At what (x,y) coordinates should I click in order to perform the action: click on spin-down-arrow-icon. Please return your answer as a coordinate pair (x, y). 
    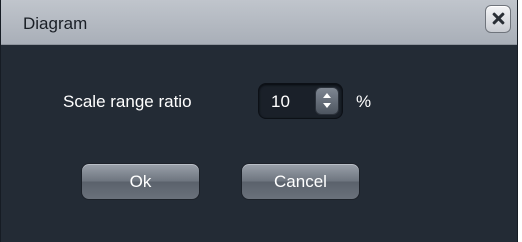
    Looking at the image, I should click on (327, 105).